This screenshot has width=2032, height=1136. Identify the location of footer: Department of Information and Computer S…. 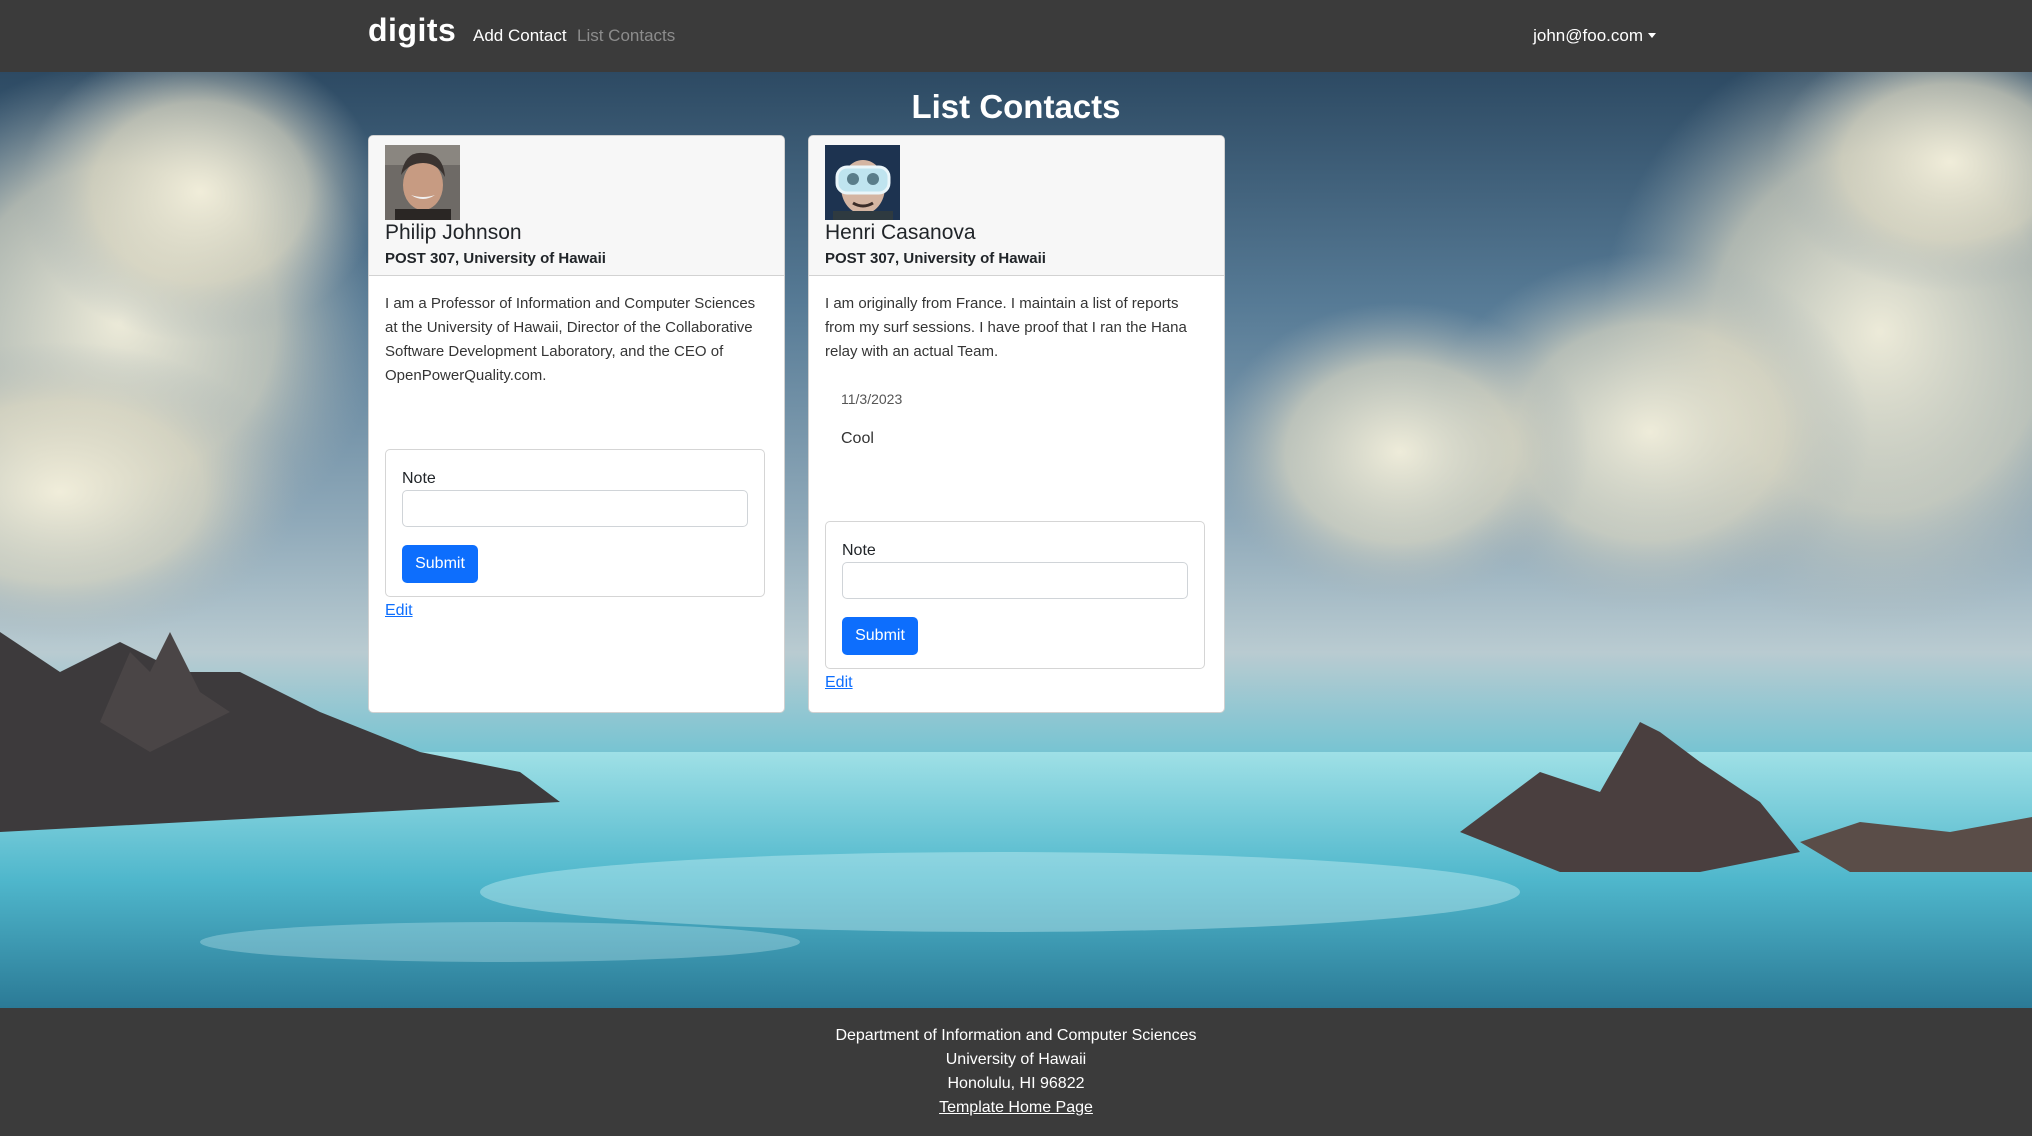
(1016, 1072).